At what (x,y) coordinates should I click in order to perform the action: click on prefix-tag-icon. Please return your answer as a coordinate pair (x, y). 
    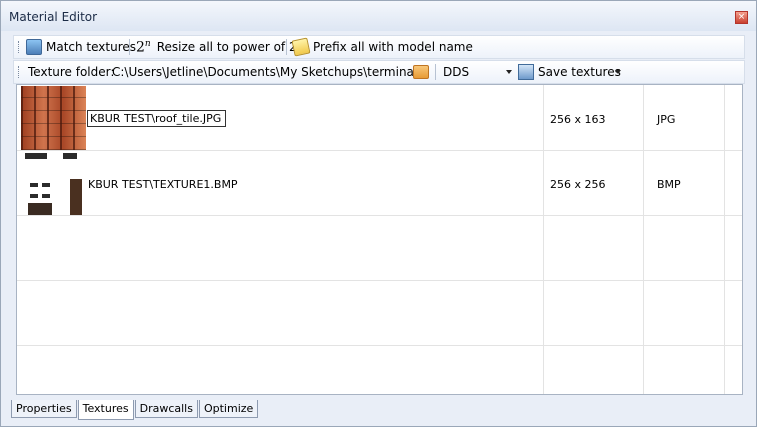
    Looking at the image, I should click on (301, 47).